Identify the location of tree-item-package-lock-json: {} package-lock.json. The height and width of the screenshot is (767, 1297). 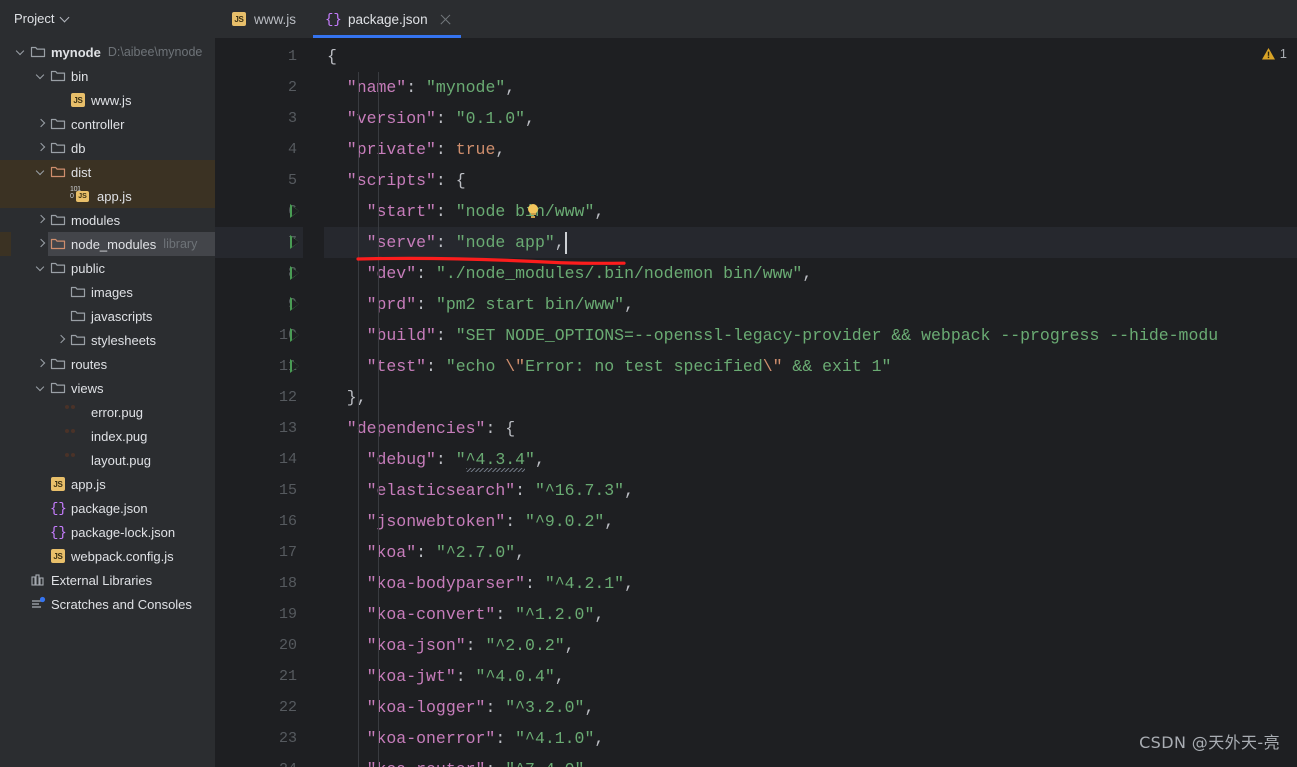
(107, 532).